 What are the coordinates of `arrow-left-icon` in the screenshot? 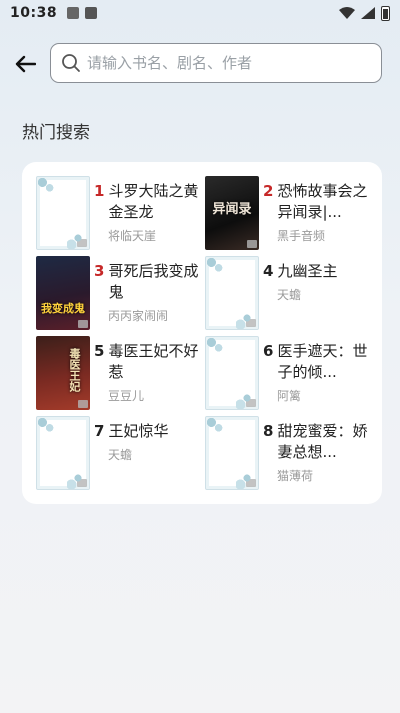 It's located at (25, 64).